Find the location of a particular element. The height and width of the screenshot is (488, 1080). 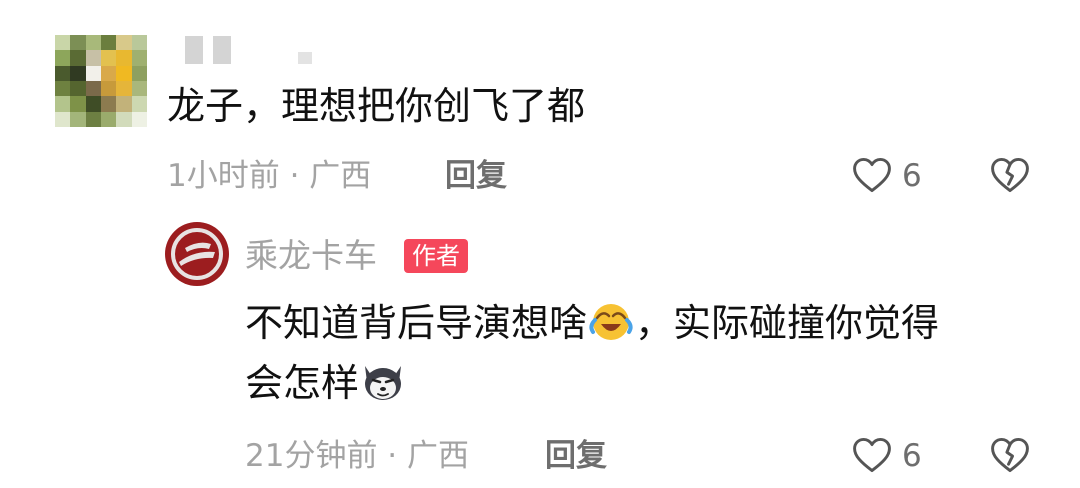

commenter-avatar is located at coordinates (101, 81).